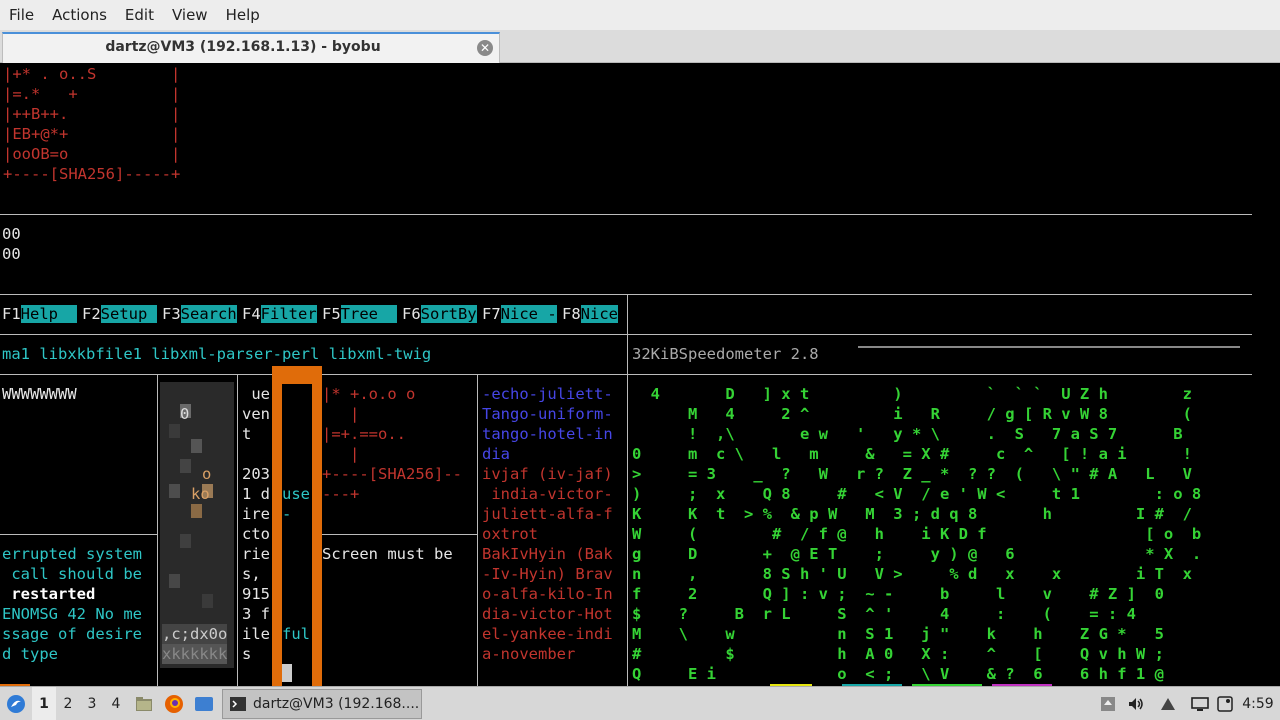  What do you see at coordinates (547, 494) in the screenshot?
I see `pane5-red-line: india-victor-` at bounding box center [547, 494].